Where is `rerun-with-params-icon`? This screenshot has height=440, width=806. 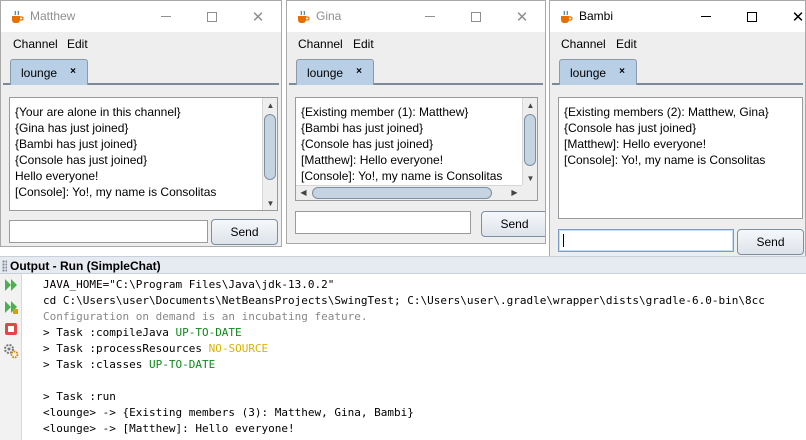
rerun-with-params-icon is located at coordinates (11, 307).